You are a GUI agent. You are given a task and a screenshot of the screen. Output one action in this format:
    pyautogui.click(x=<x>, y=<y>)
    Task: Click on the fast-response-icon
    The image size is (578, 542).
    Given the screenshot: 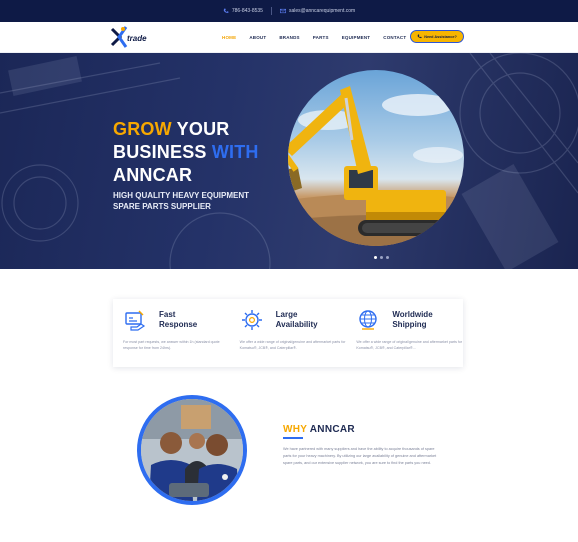 What is the action you would take?
    pyautogui.click(x=135, y=320)
    